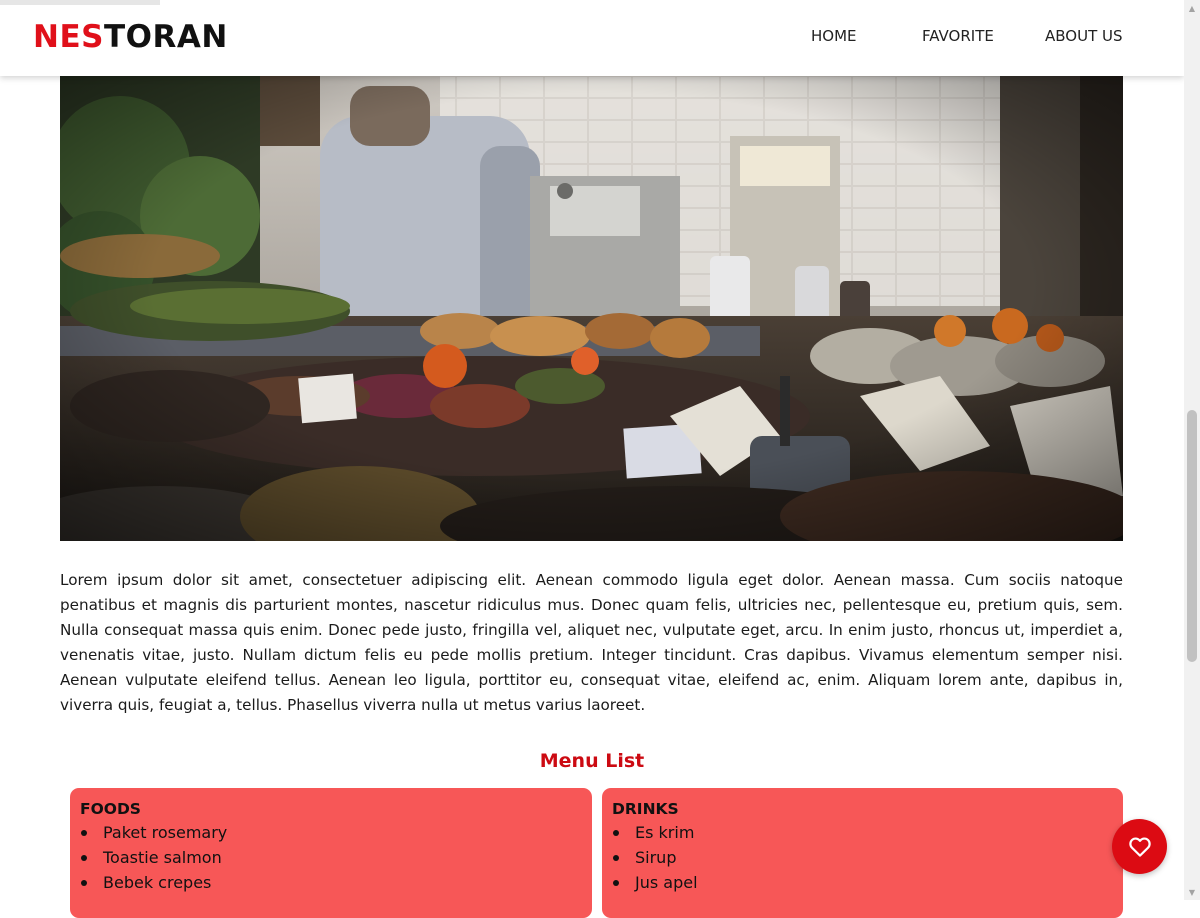 The height and width of the screenshot is (918, 1200). Describe the element at coordinates (958, 36) in the screenshot. I see `nav-favorite-link: FAVORITE` at that location.